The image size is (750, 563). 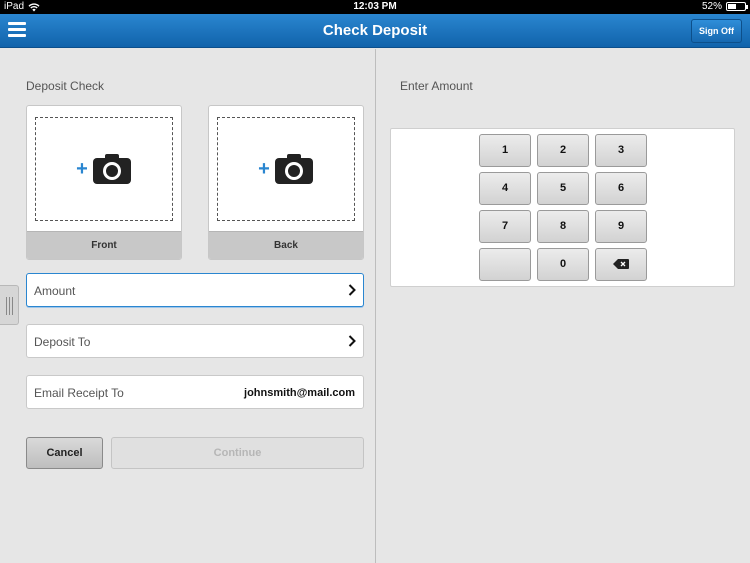 What do you see at coordinates (563, 188) in the screenshot?
I see `key-5: 5` at bounding box center [563, 188].